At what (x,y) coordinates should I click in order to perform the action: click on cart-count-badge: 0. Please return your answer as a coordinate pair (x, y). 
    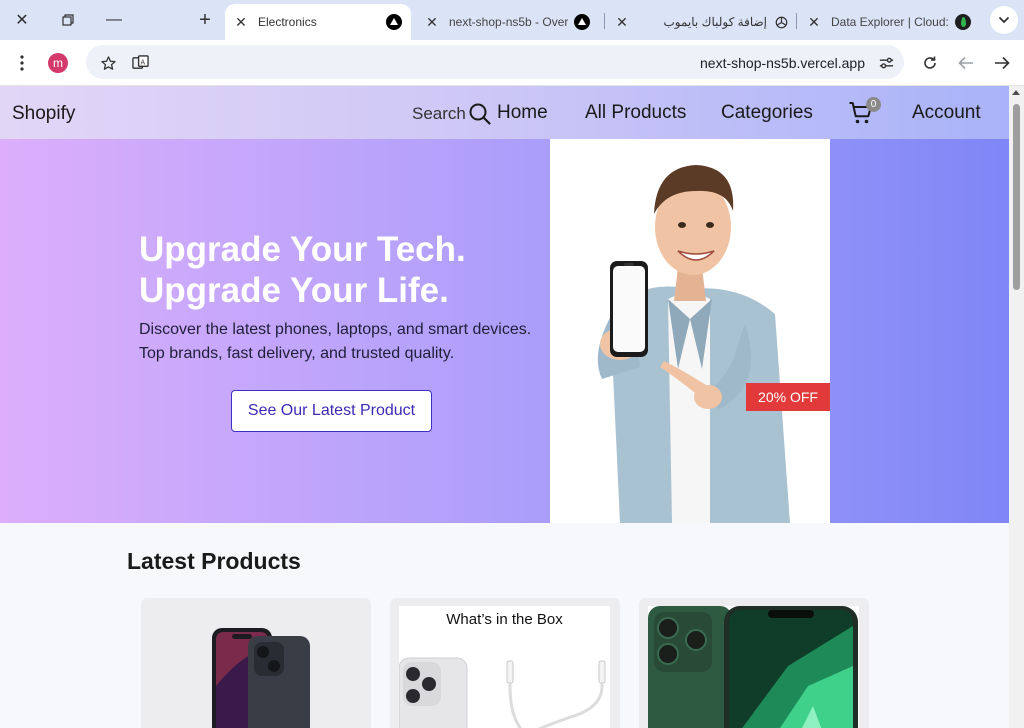
    Looking at the image, I should click on (873, 104).